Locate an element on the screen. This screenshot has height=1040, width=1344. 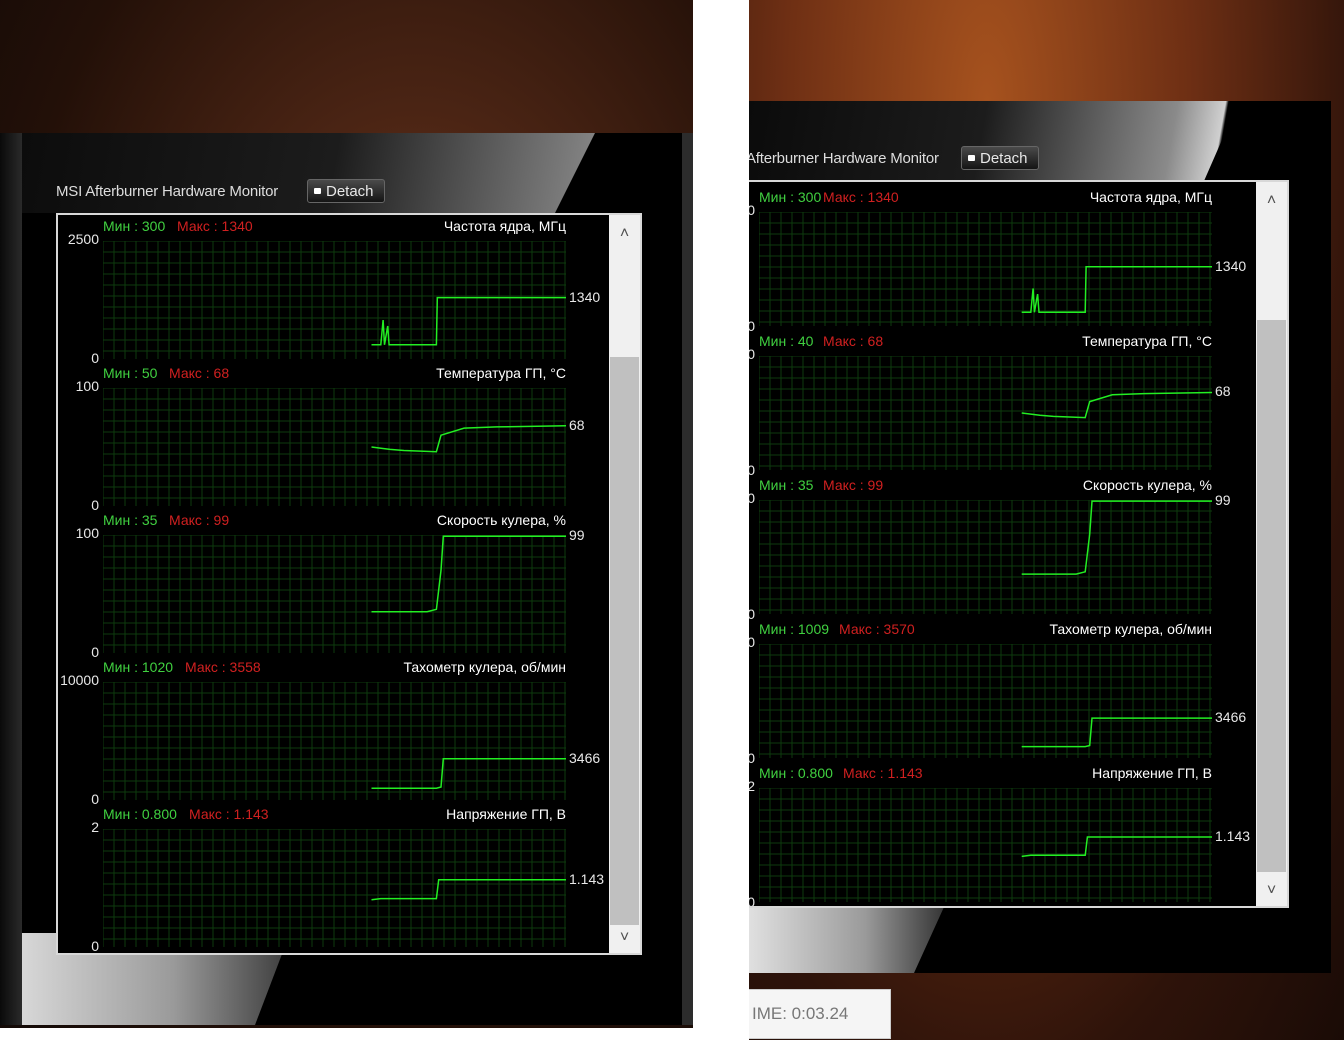
window-right-edge is located at coordinates (687, 579).